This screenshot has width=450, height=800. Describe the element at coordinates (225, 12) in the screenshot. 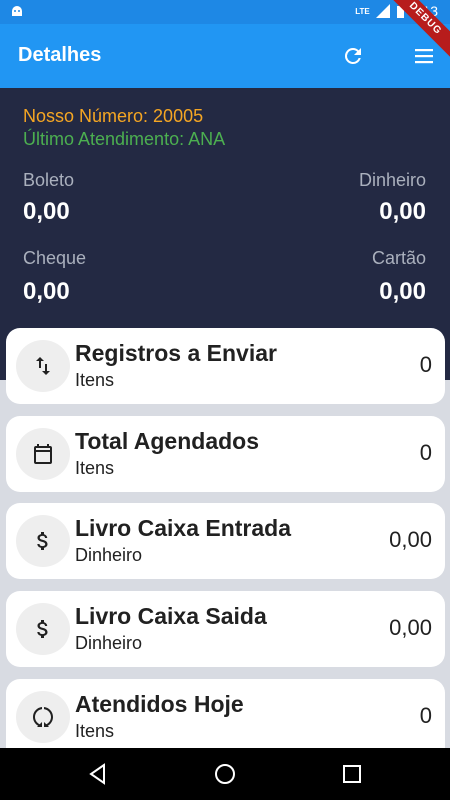

I see `status-bar: LTE 9:13` at that location.